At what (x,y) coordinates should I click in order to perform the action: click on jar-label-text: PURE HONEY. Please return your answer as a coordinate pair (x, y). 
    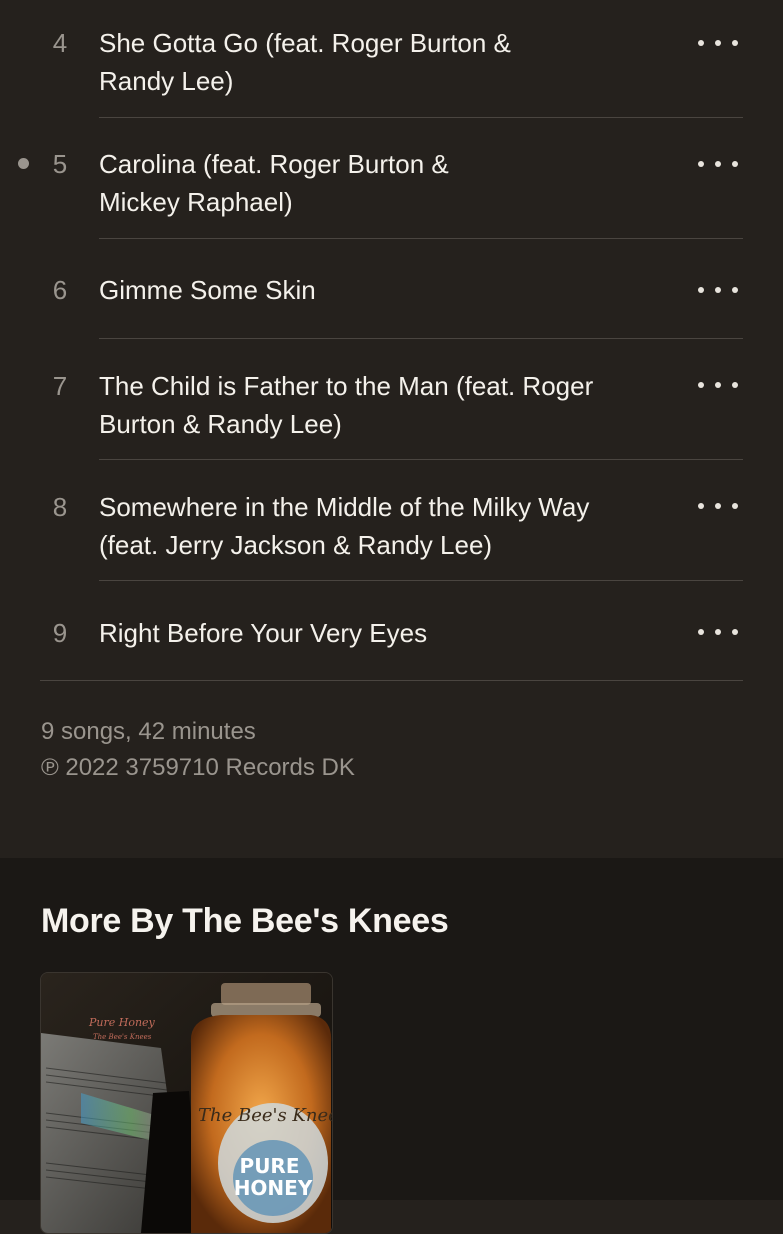
    Looking at the image, I should click on (273, 1177).